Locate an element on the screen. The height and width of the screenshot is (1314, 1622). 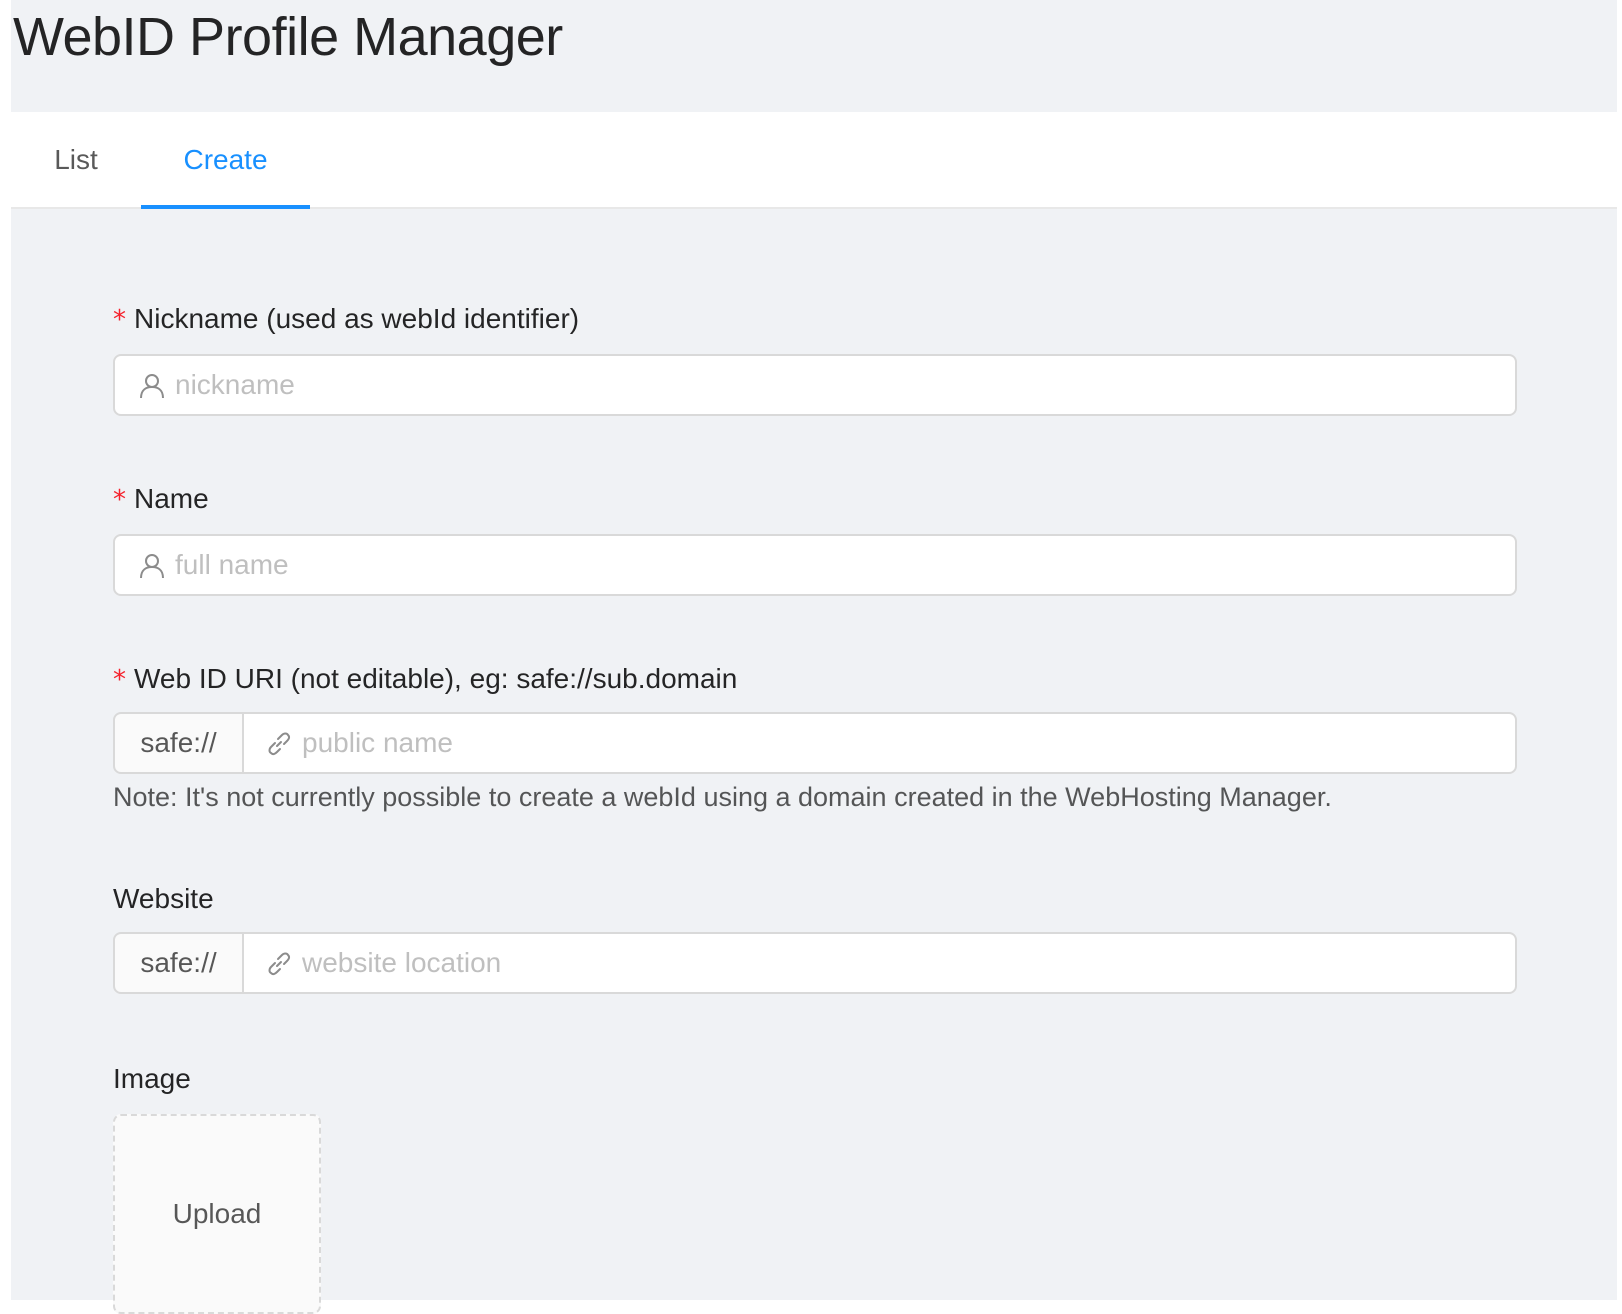
webid-uri-input-wrapper is located at coordinates (879, 743).